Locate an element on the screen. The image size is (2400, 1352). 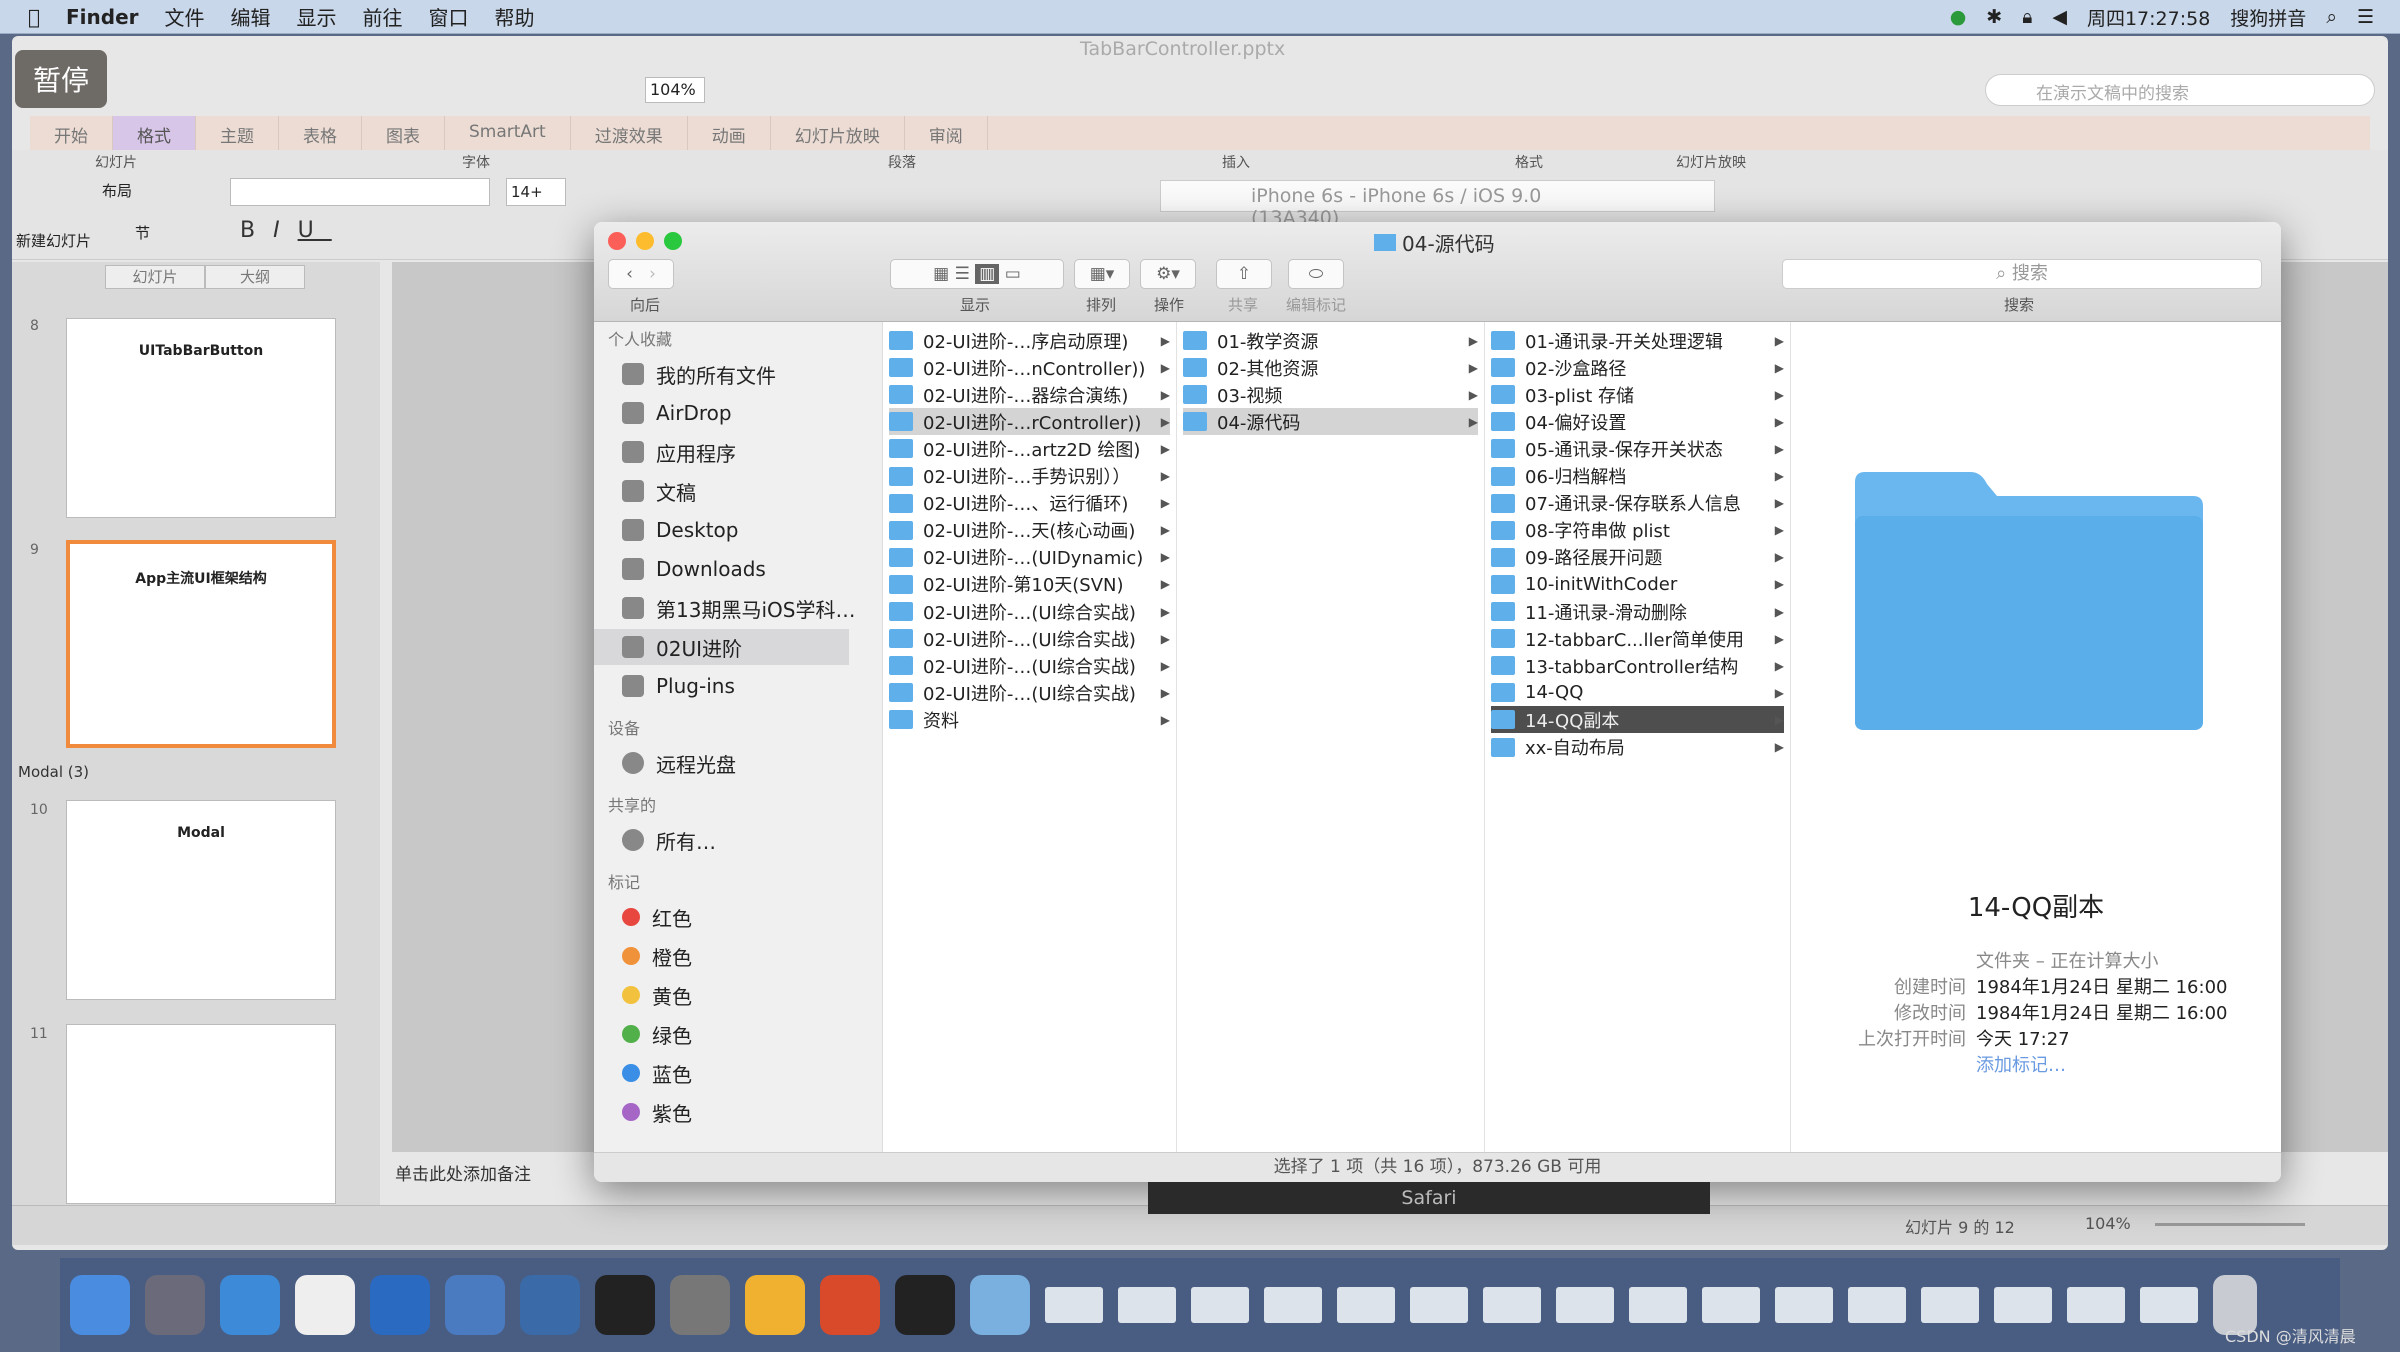
list-item: xx-自动布局 ▶ is located at coordinates (1637, 747).